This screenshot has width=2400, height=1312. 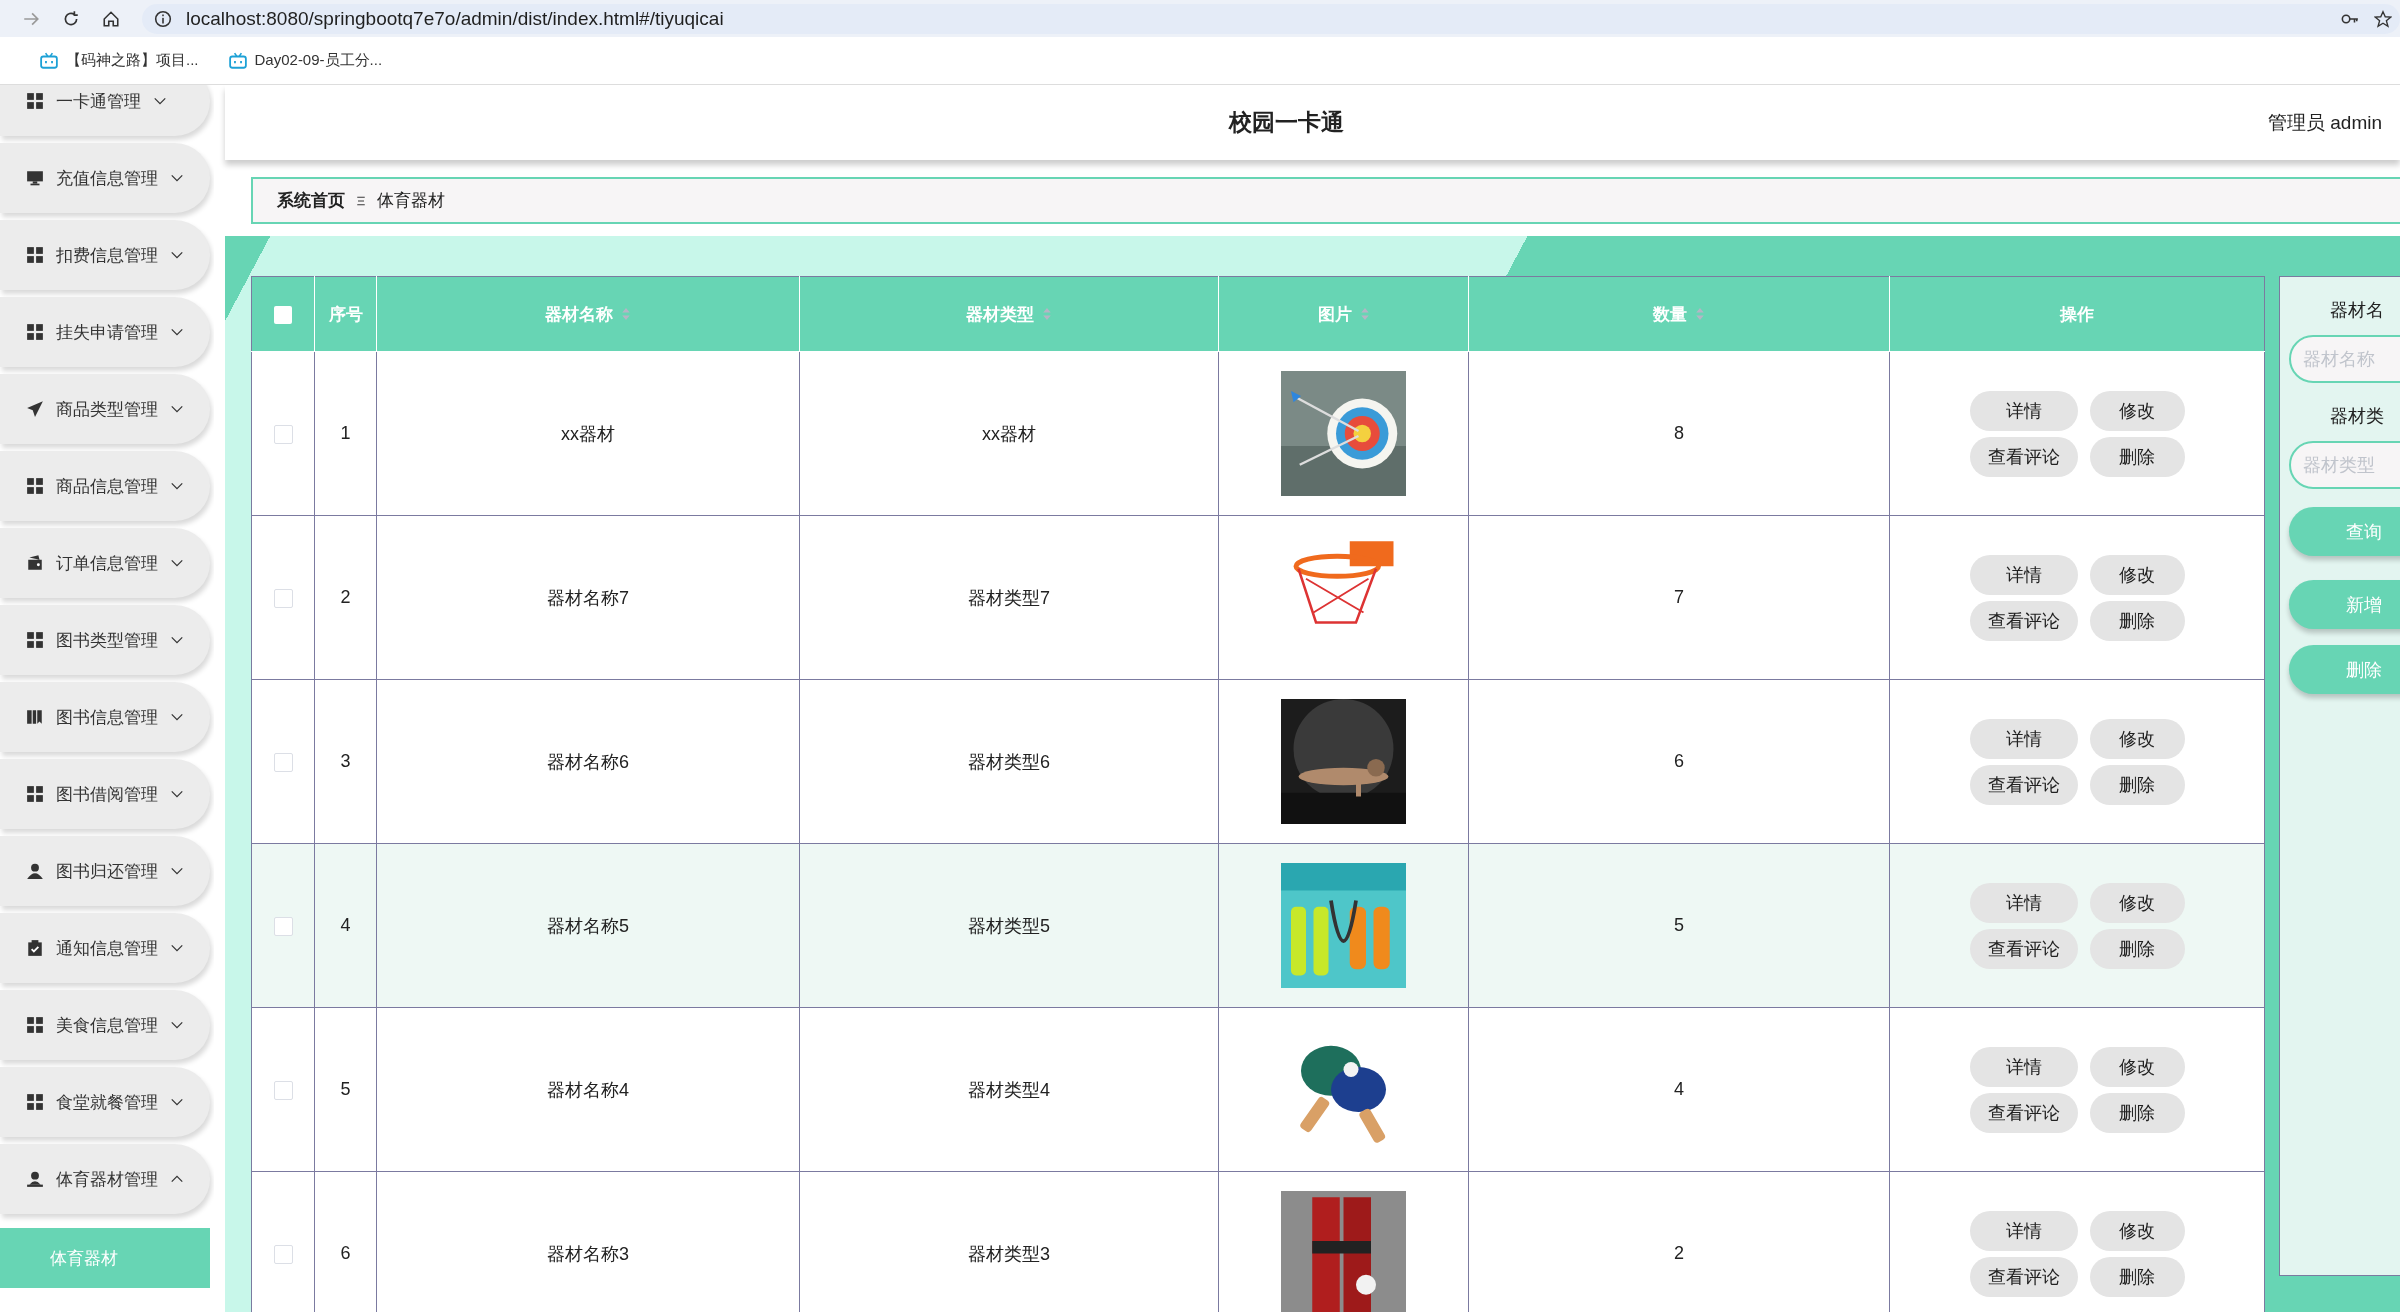 I want to click on sidebar-item: 通知信息管理, so click(x=105, y=948).